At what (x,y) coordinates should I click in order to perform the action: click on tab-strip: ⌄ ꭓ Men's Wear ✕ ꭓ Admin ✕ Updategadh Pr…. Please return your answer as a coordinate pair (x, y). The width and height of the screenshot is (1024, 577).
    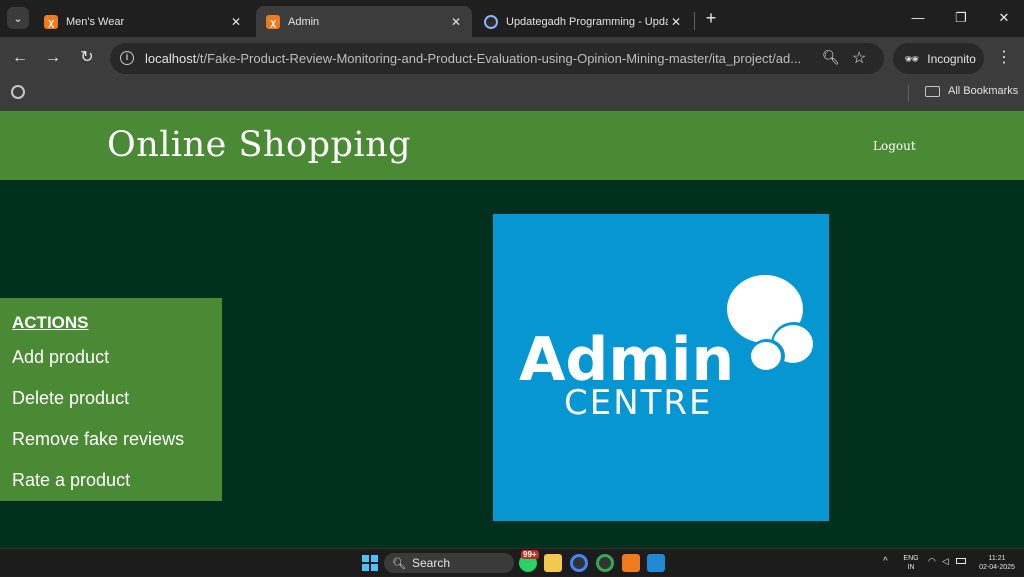
    Looking at the image, I should click on (512, 18).